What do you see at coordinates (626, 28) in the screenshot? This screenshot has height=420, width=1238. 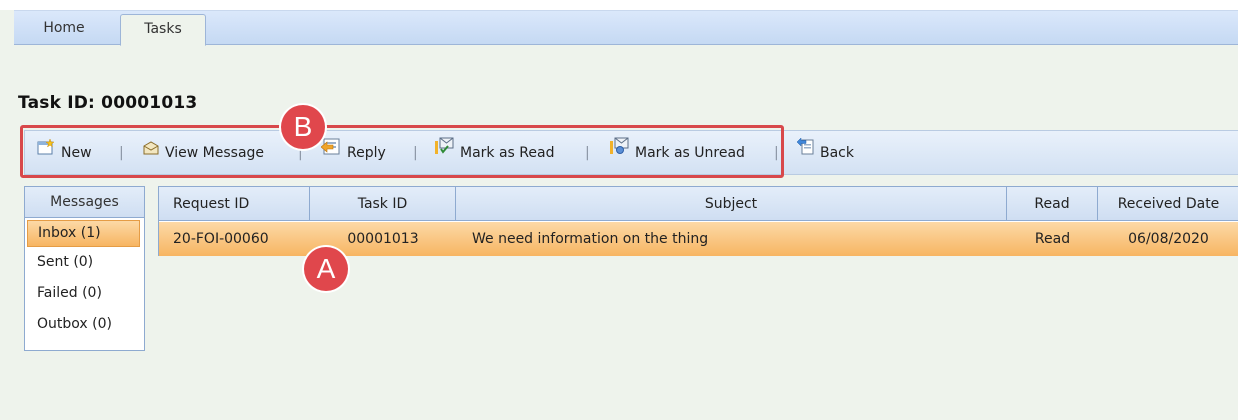 I see `tab-bar: Home Tasks` at bounding box center [626, 28].